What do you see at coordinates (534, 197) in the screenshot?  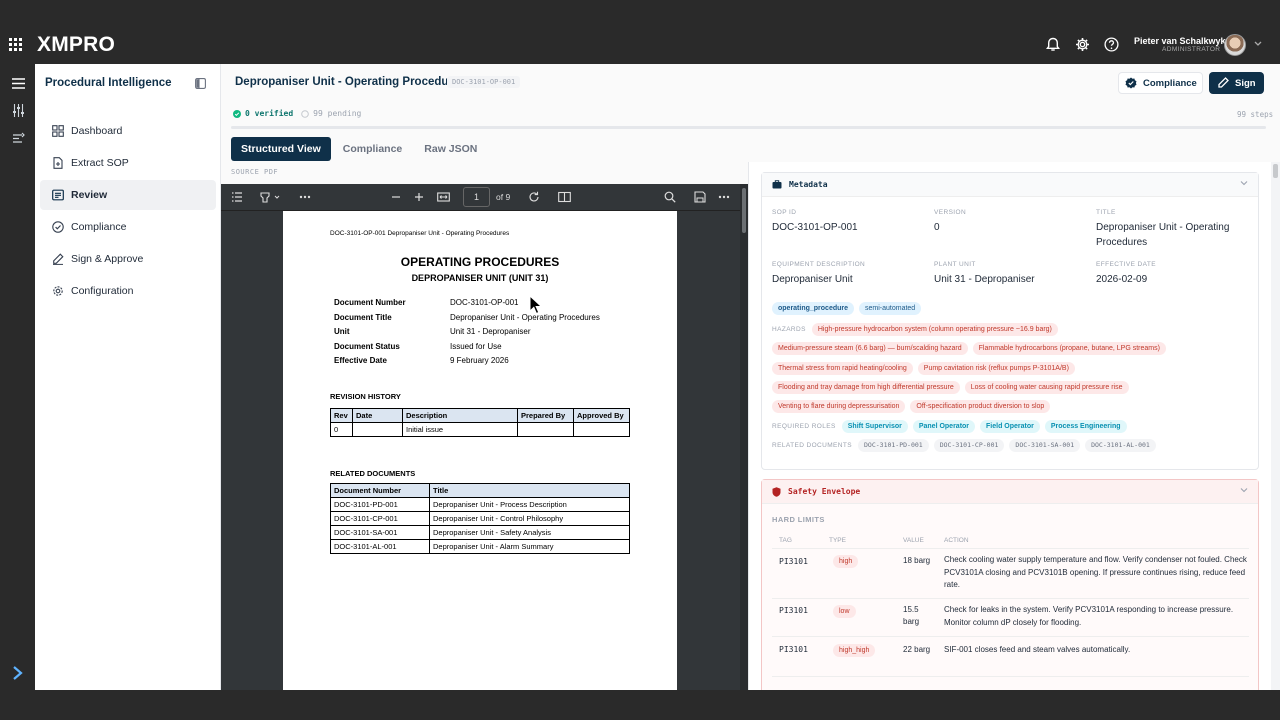 I see `rotate-icon` at bounding box center [534, 197].